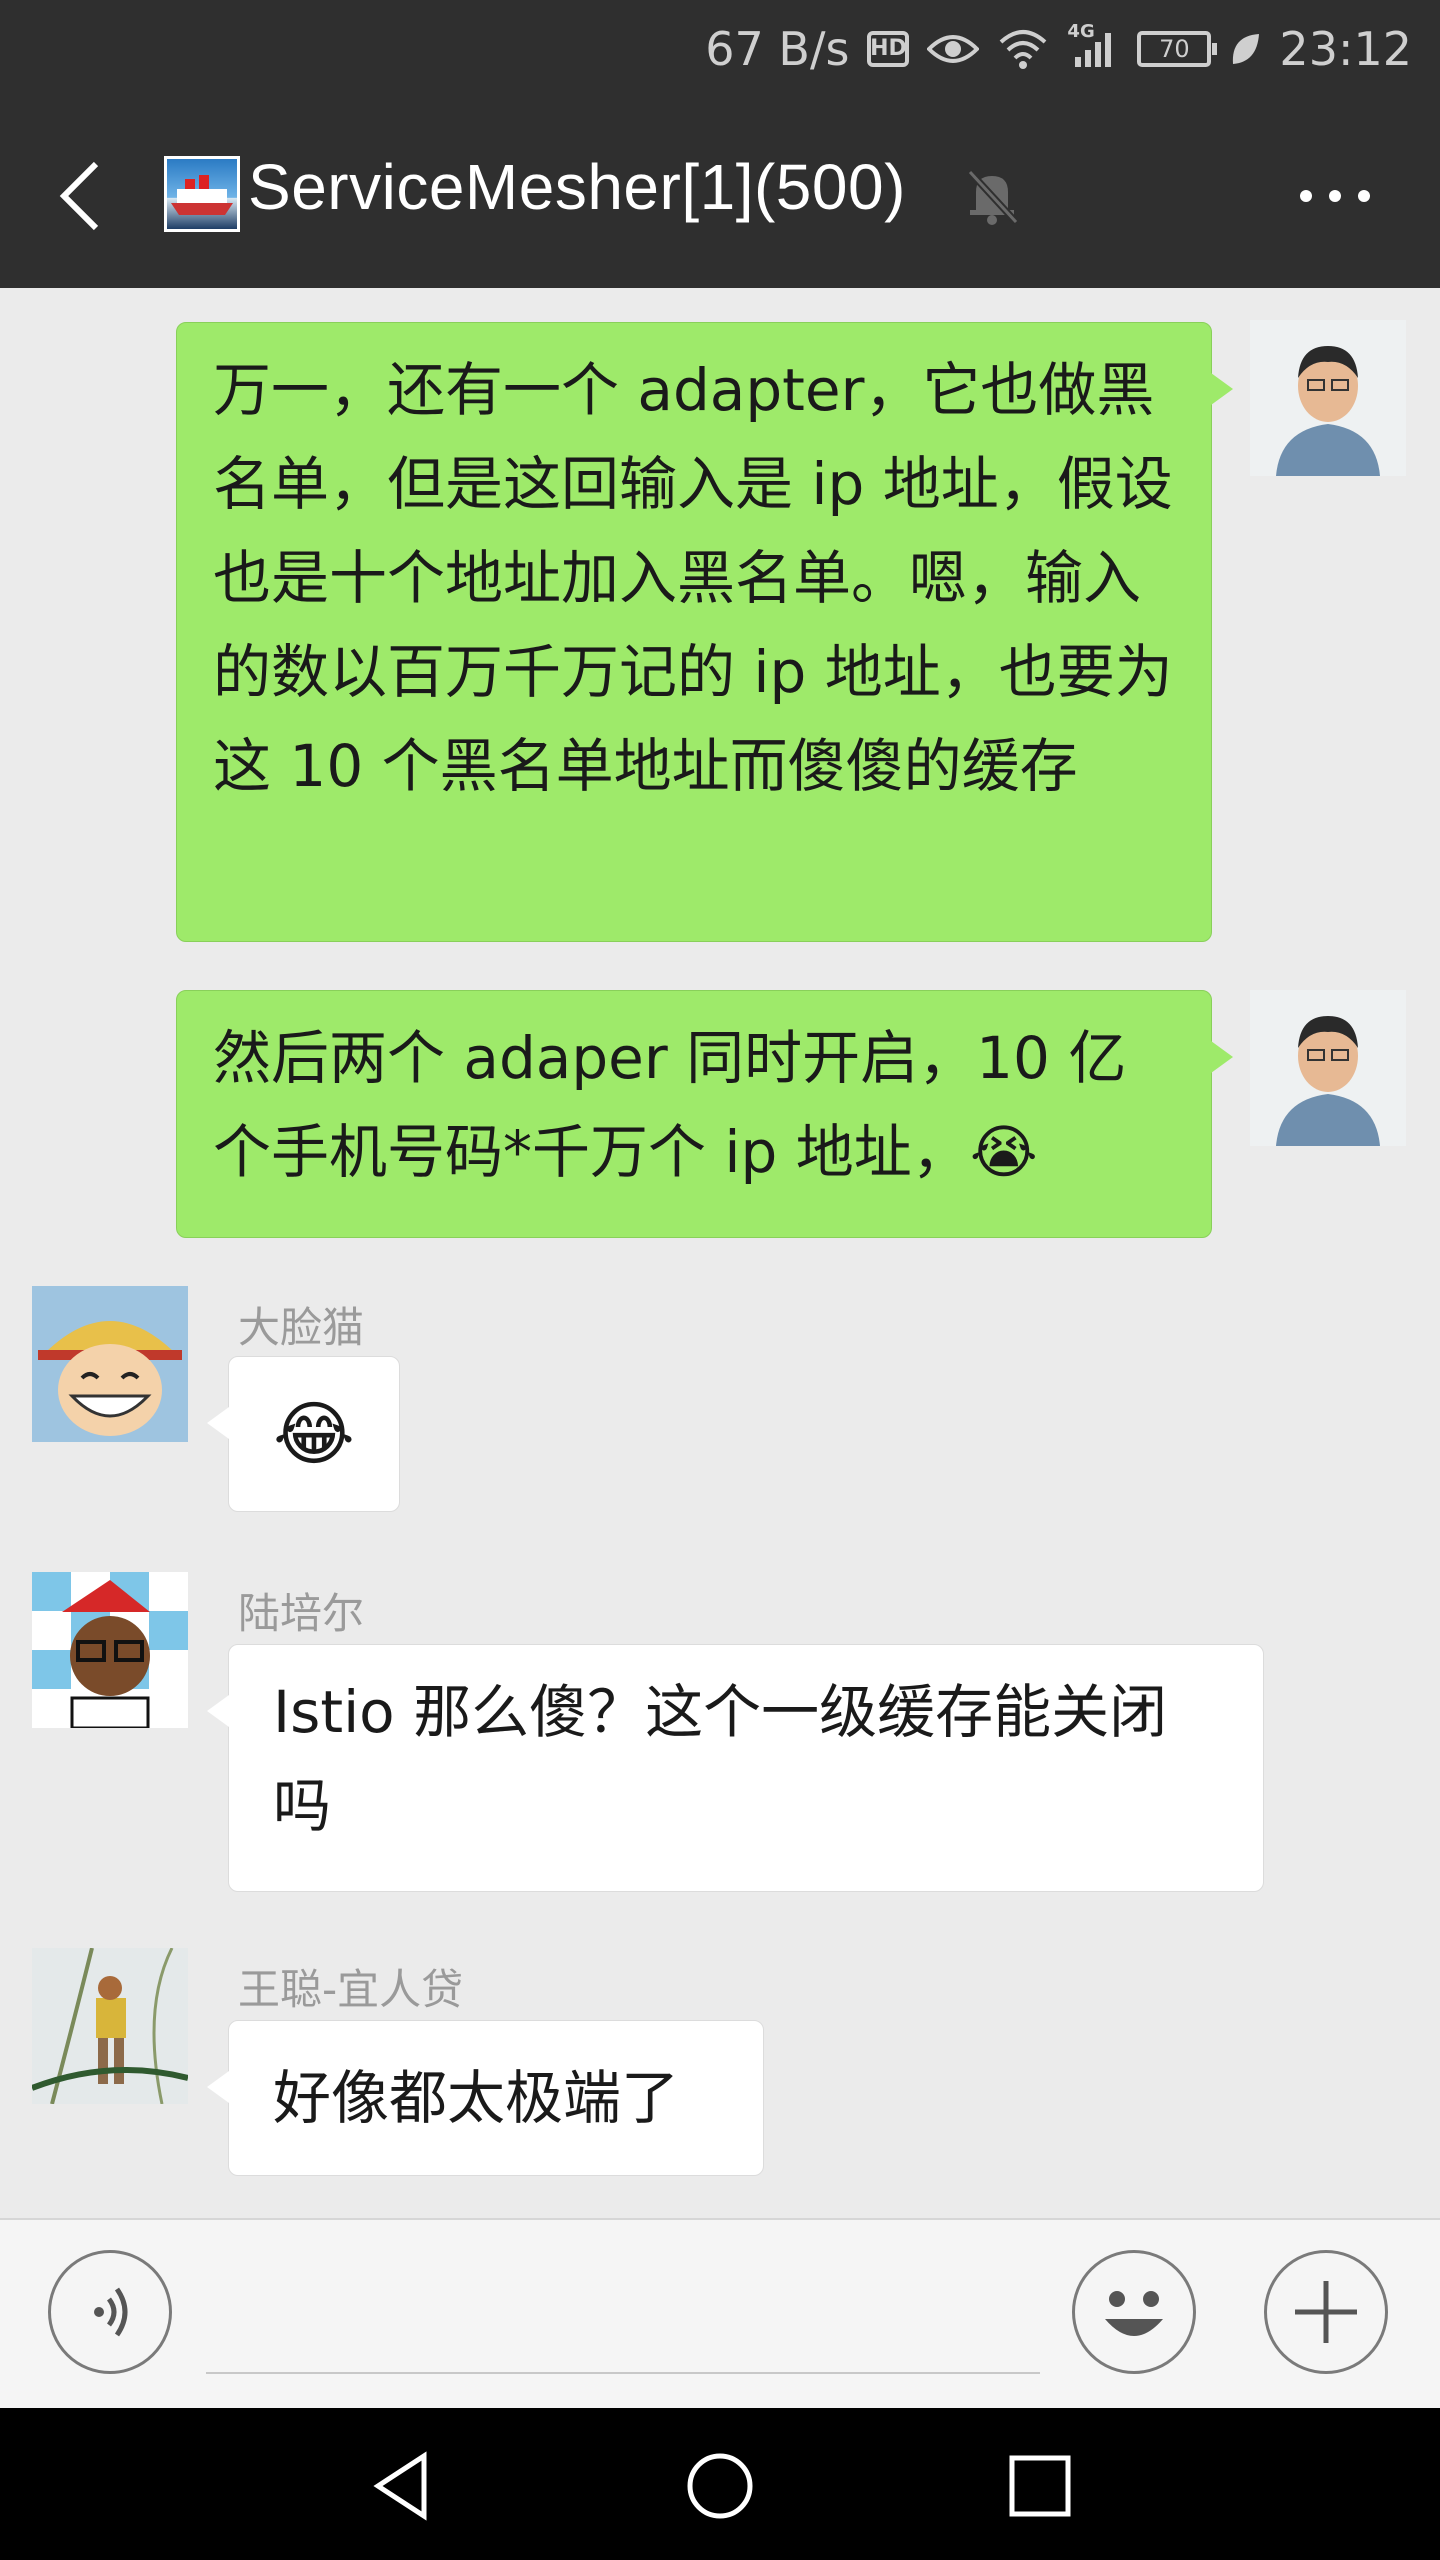 Image resolution: width=1440 pixels, height=2560 pixels. I want to click on voice-button, so click(110, 2312).